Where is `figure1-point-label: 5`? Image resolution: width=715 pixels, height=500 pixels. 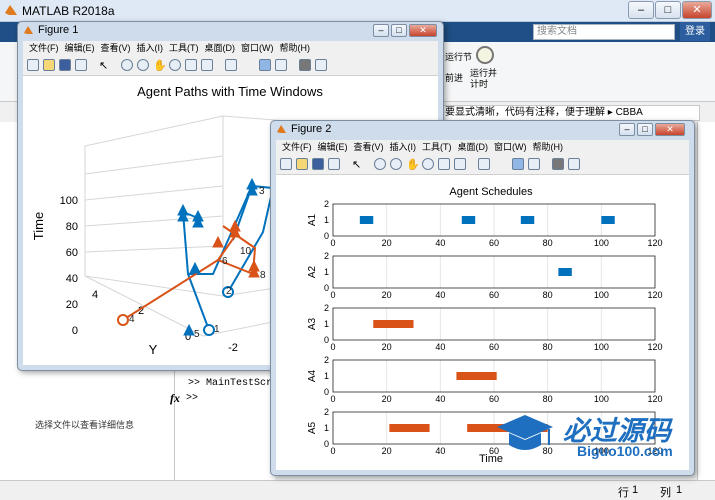
figure1-point-label: 5 is located at coordinates (197, 334).